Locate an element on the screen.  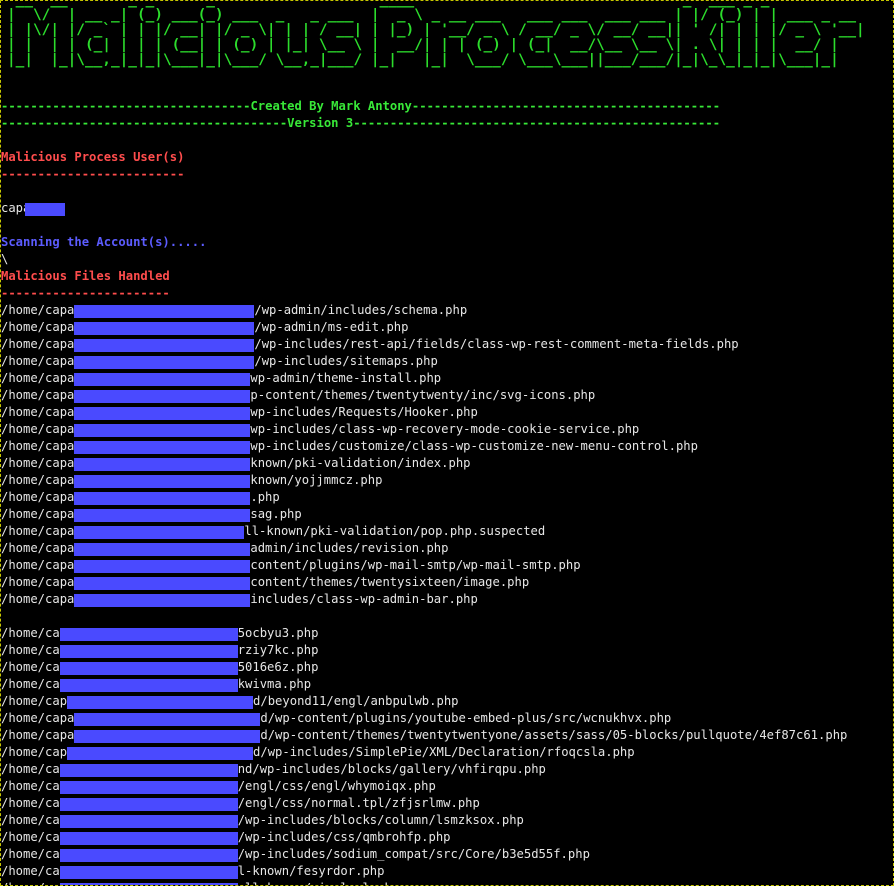
file-path-suffix: /wp-includes/css/qmbrohfp.php is located at coordinates (344, 837).